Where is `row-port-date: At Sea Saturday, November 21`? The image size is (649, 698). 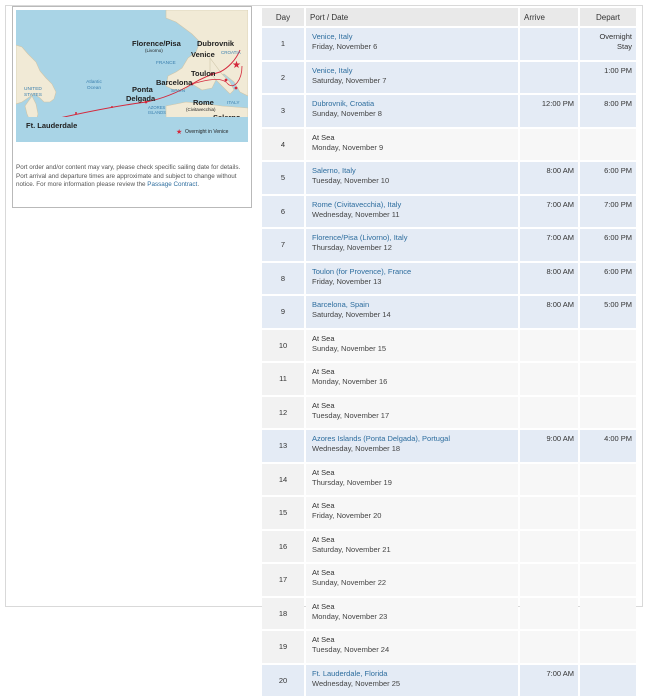
row-port-date: At Sea Saturday, November 21 is located at coordinates (412, 546).